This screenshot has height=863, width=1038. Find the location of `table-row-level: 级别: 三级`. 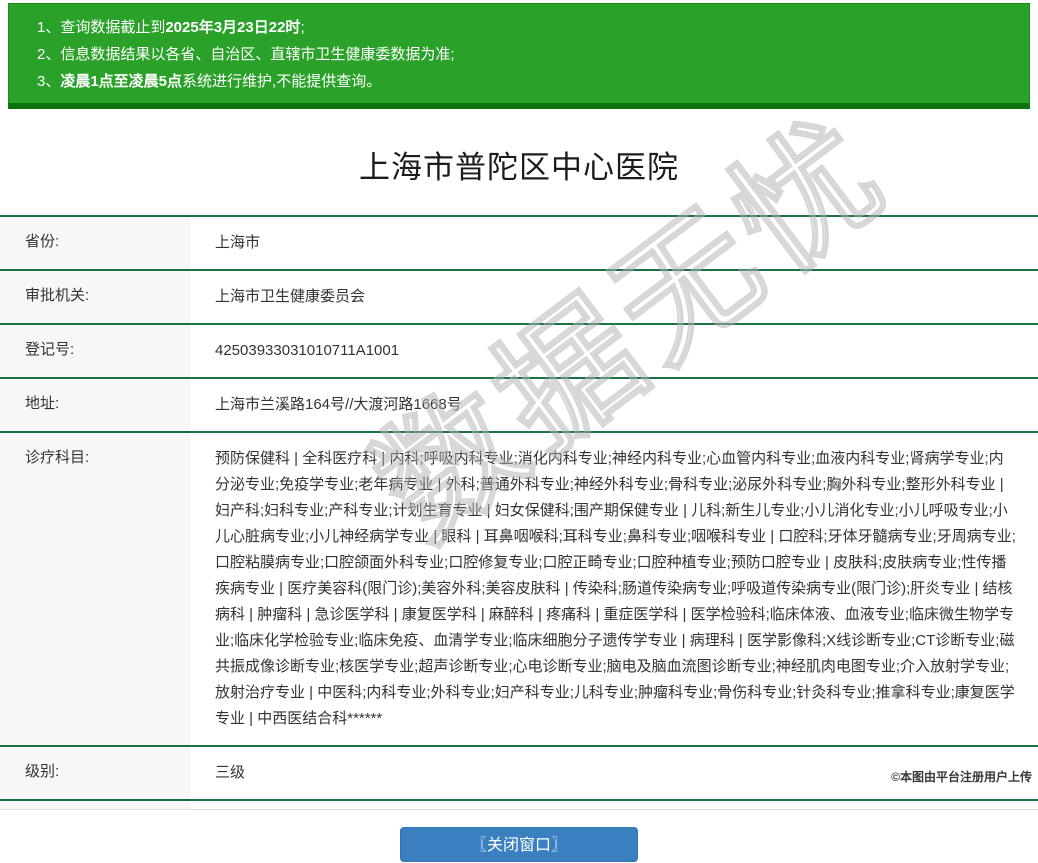

table-row-level: 级别: 三级 is located at coordinates (519, 774).